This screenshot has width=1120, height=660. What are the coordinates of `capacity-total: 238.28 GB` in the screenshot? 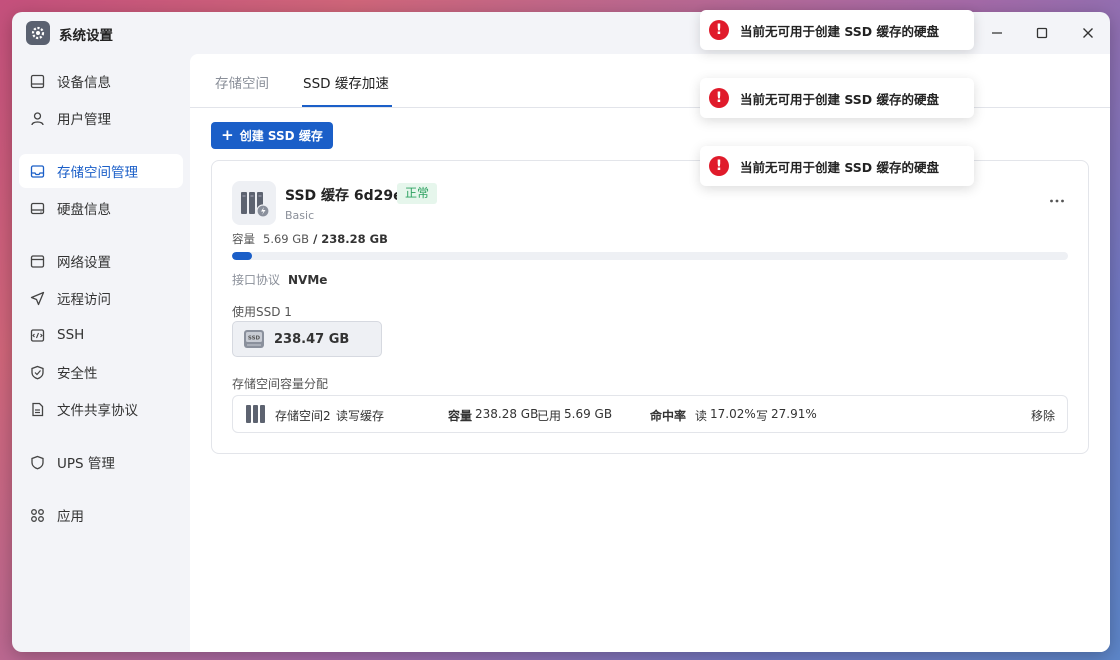 It's located at (354, 239).